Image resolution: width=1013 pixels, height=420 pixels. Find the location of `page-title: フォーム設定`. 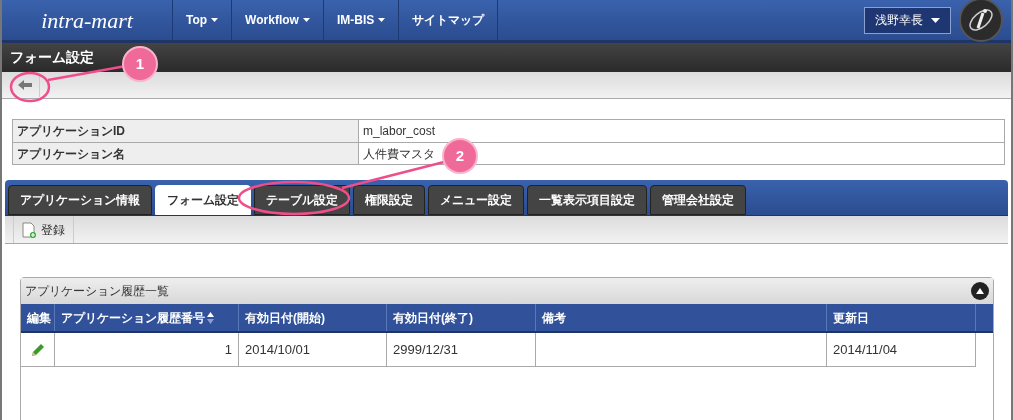

page-title: フォーム設定 is located at coordinates (52, 57).